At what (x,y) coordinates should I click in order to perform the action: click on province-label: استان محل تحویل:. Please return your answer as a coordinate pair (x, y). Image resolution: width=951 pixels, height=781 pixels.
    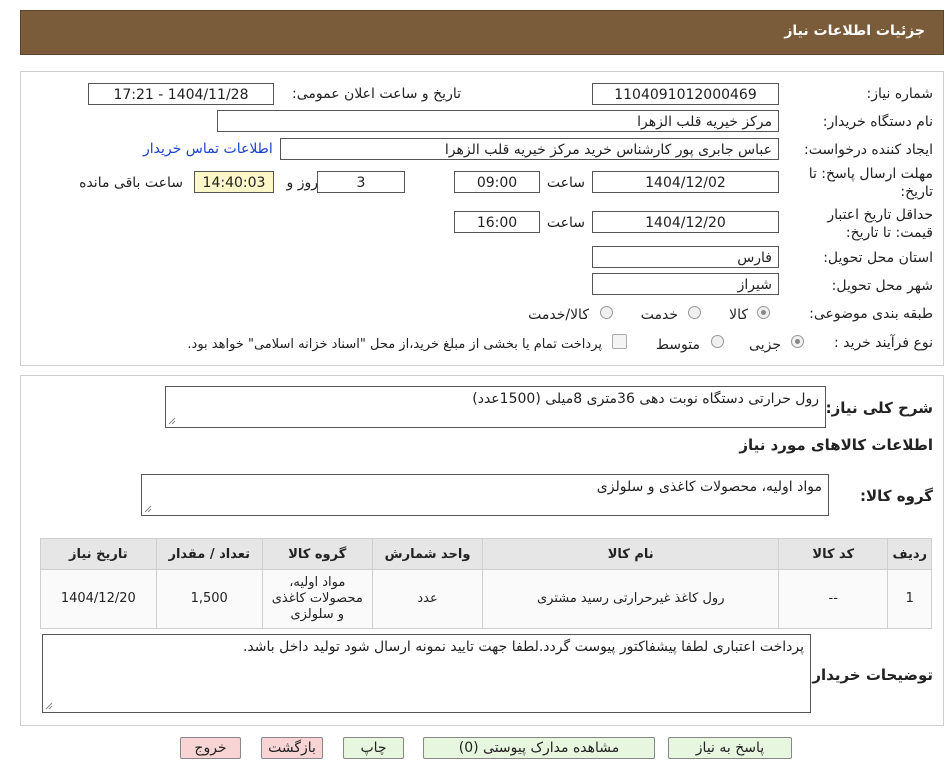
    Looking at the image, I should click on (878, 258).